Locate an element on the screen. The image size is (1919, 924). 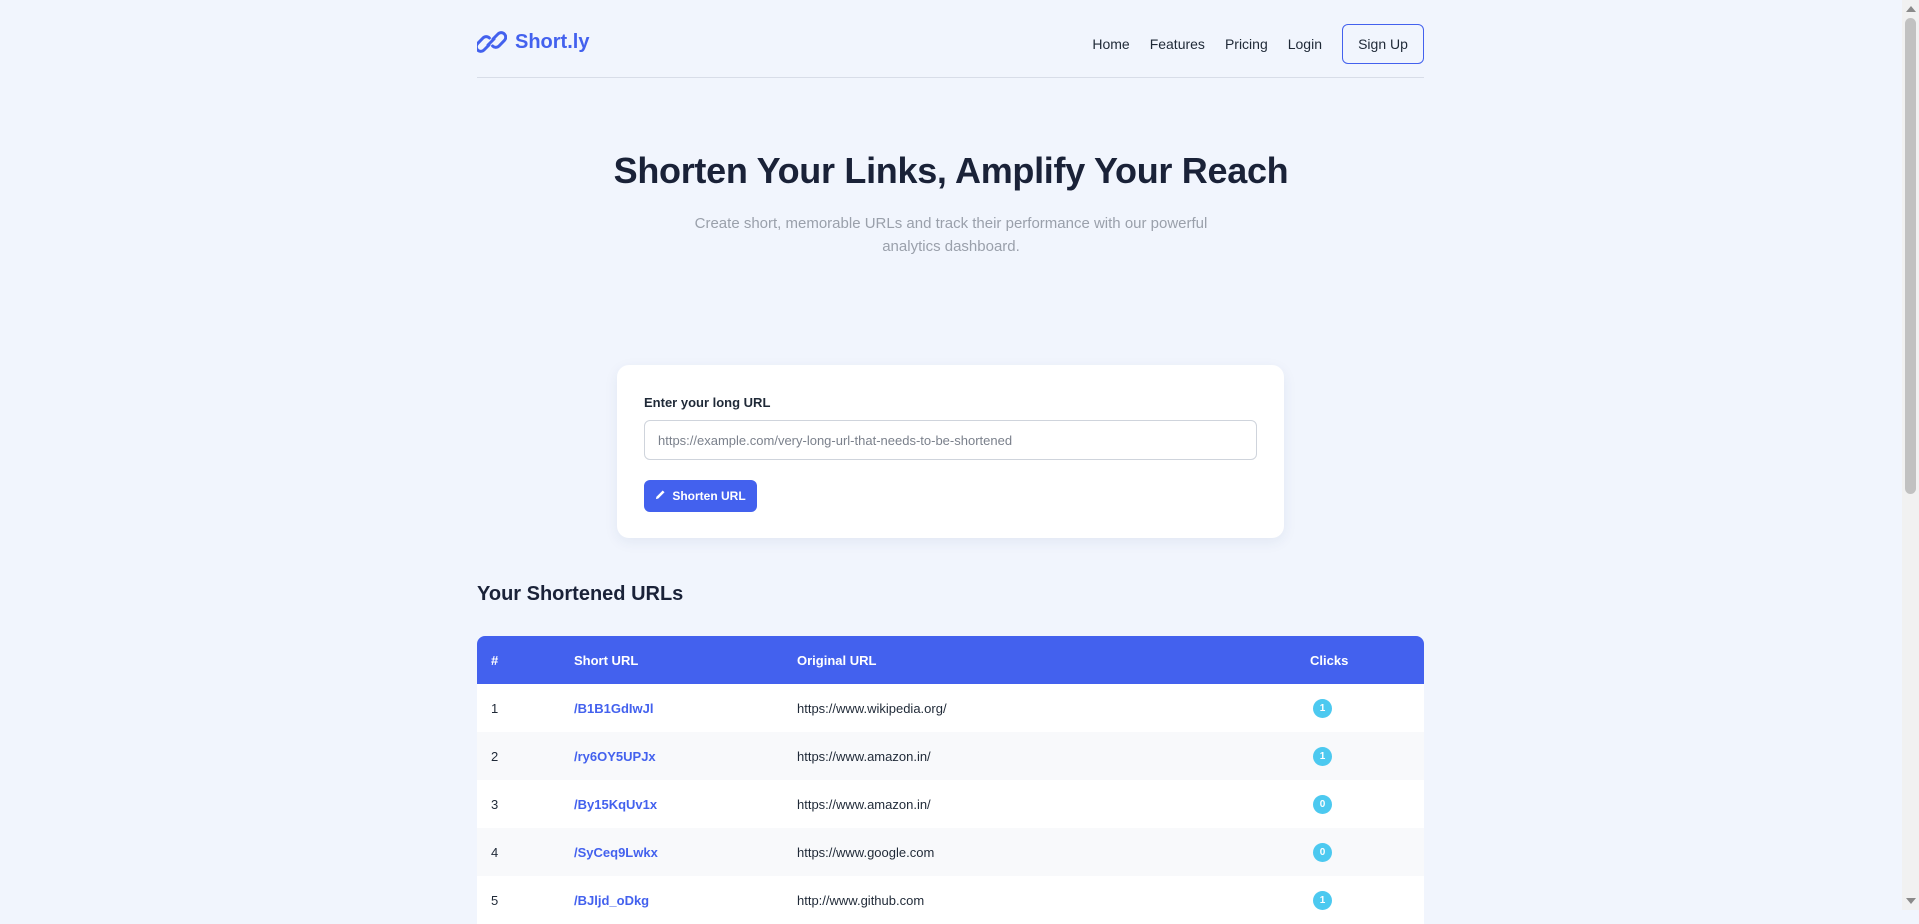
nav-pricing: Pricing is located at coordinates (1246, 44).